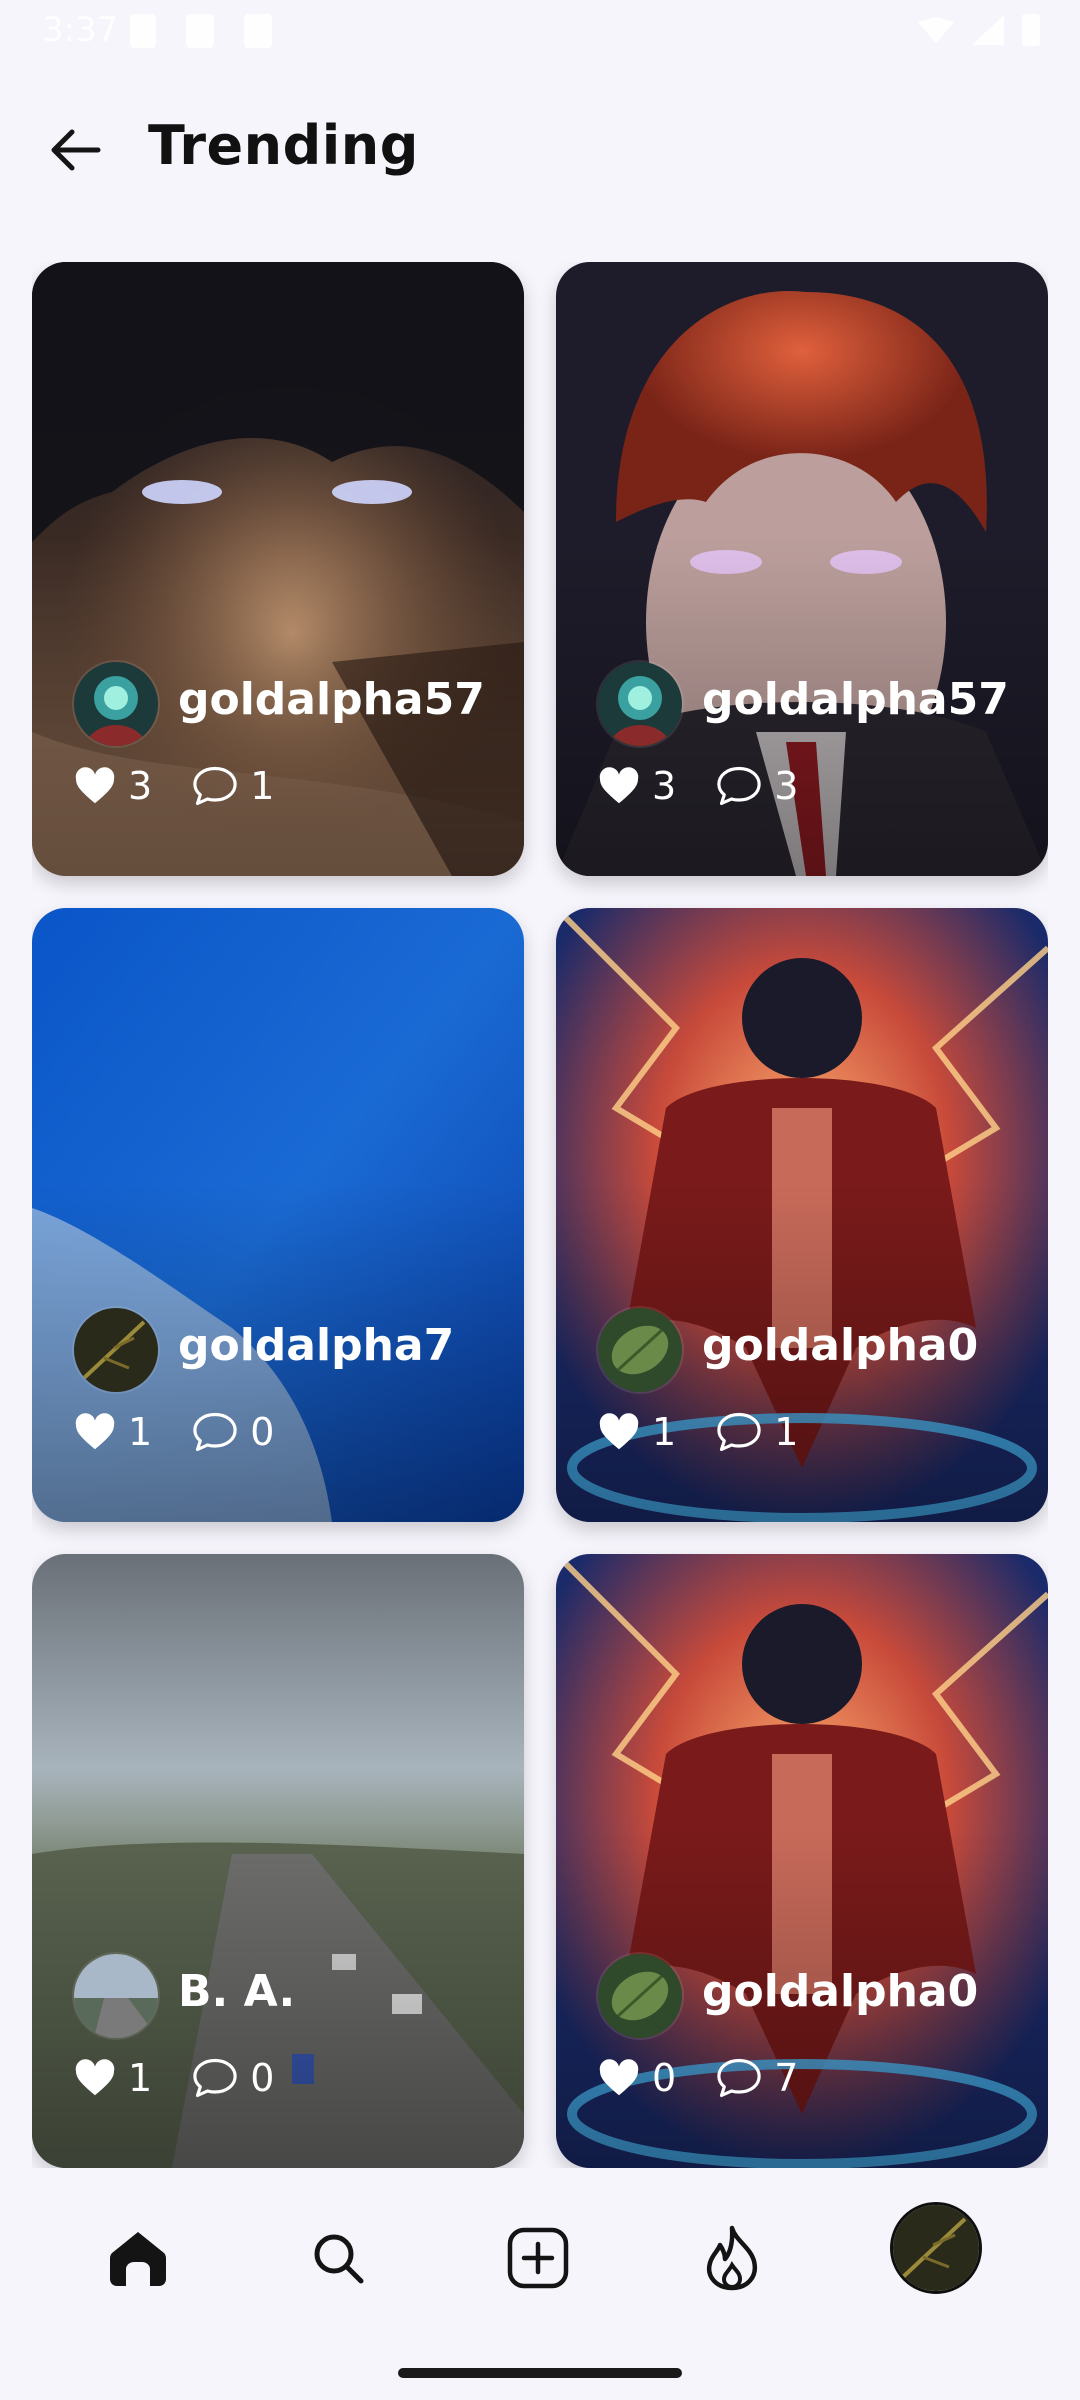 This screenshot has height=2400, width=1080. I want to click on post-card: goldalpha57 3 3, so click(802, 569).